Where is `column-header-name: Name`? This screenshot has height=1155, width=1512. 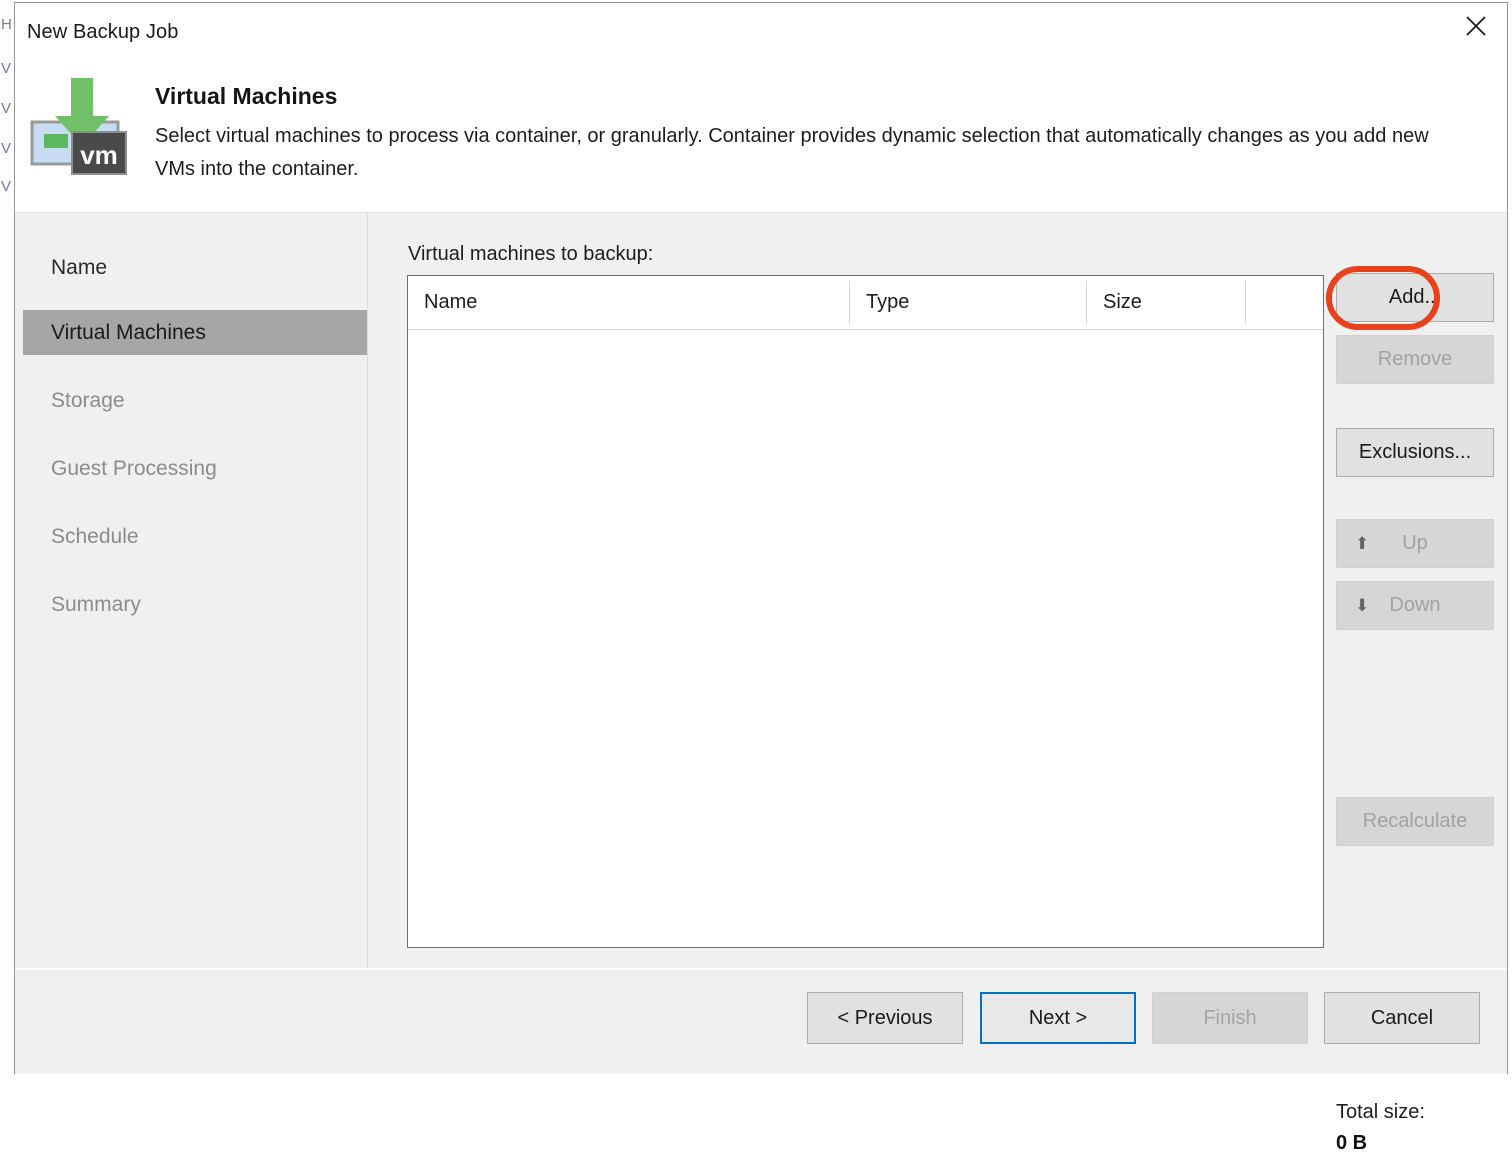 column-header-name: Name is located at coordinates (628, 302).